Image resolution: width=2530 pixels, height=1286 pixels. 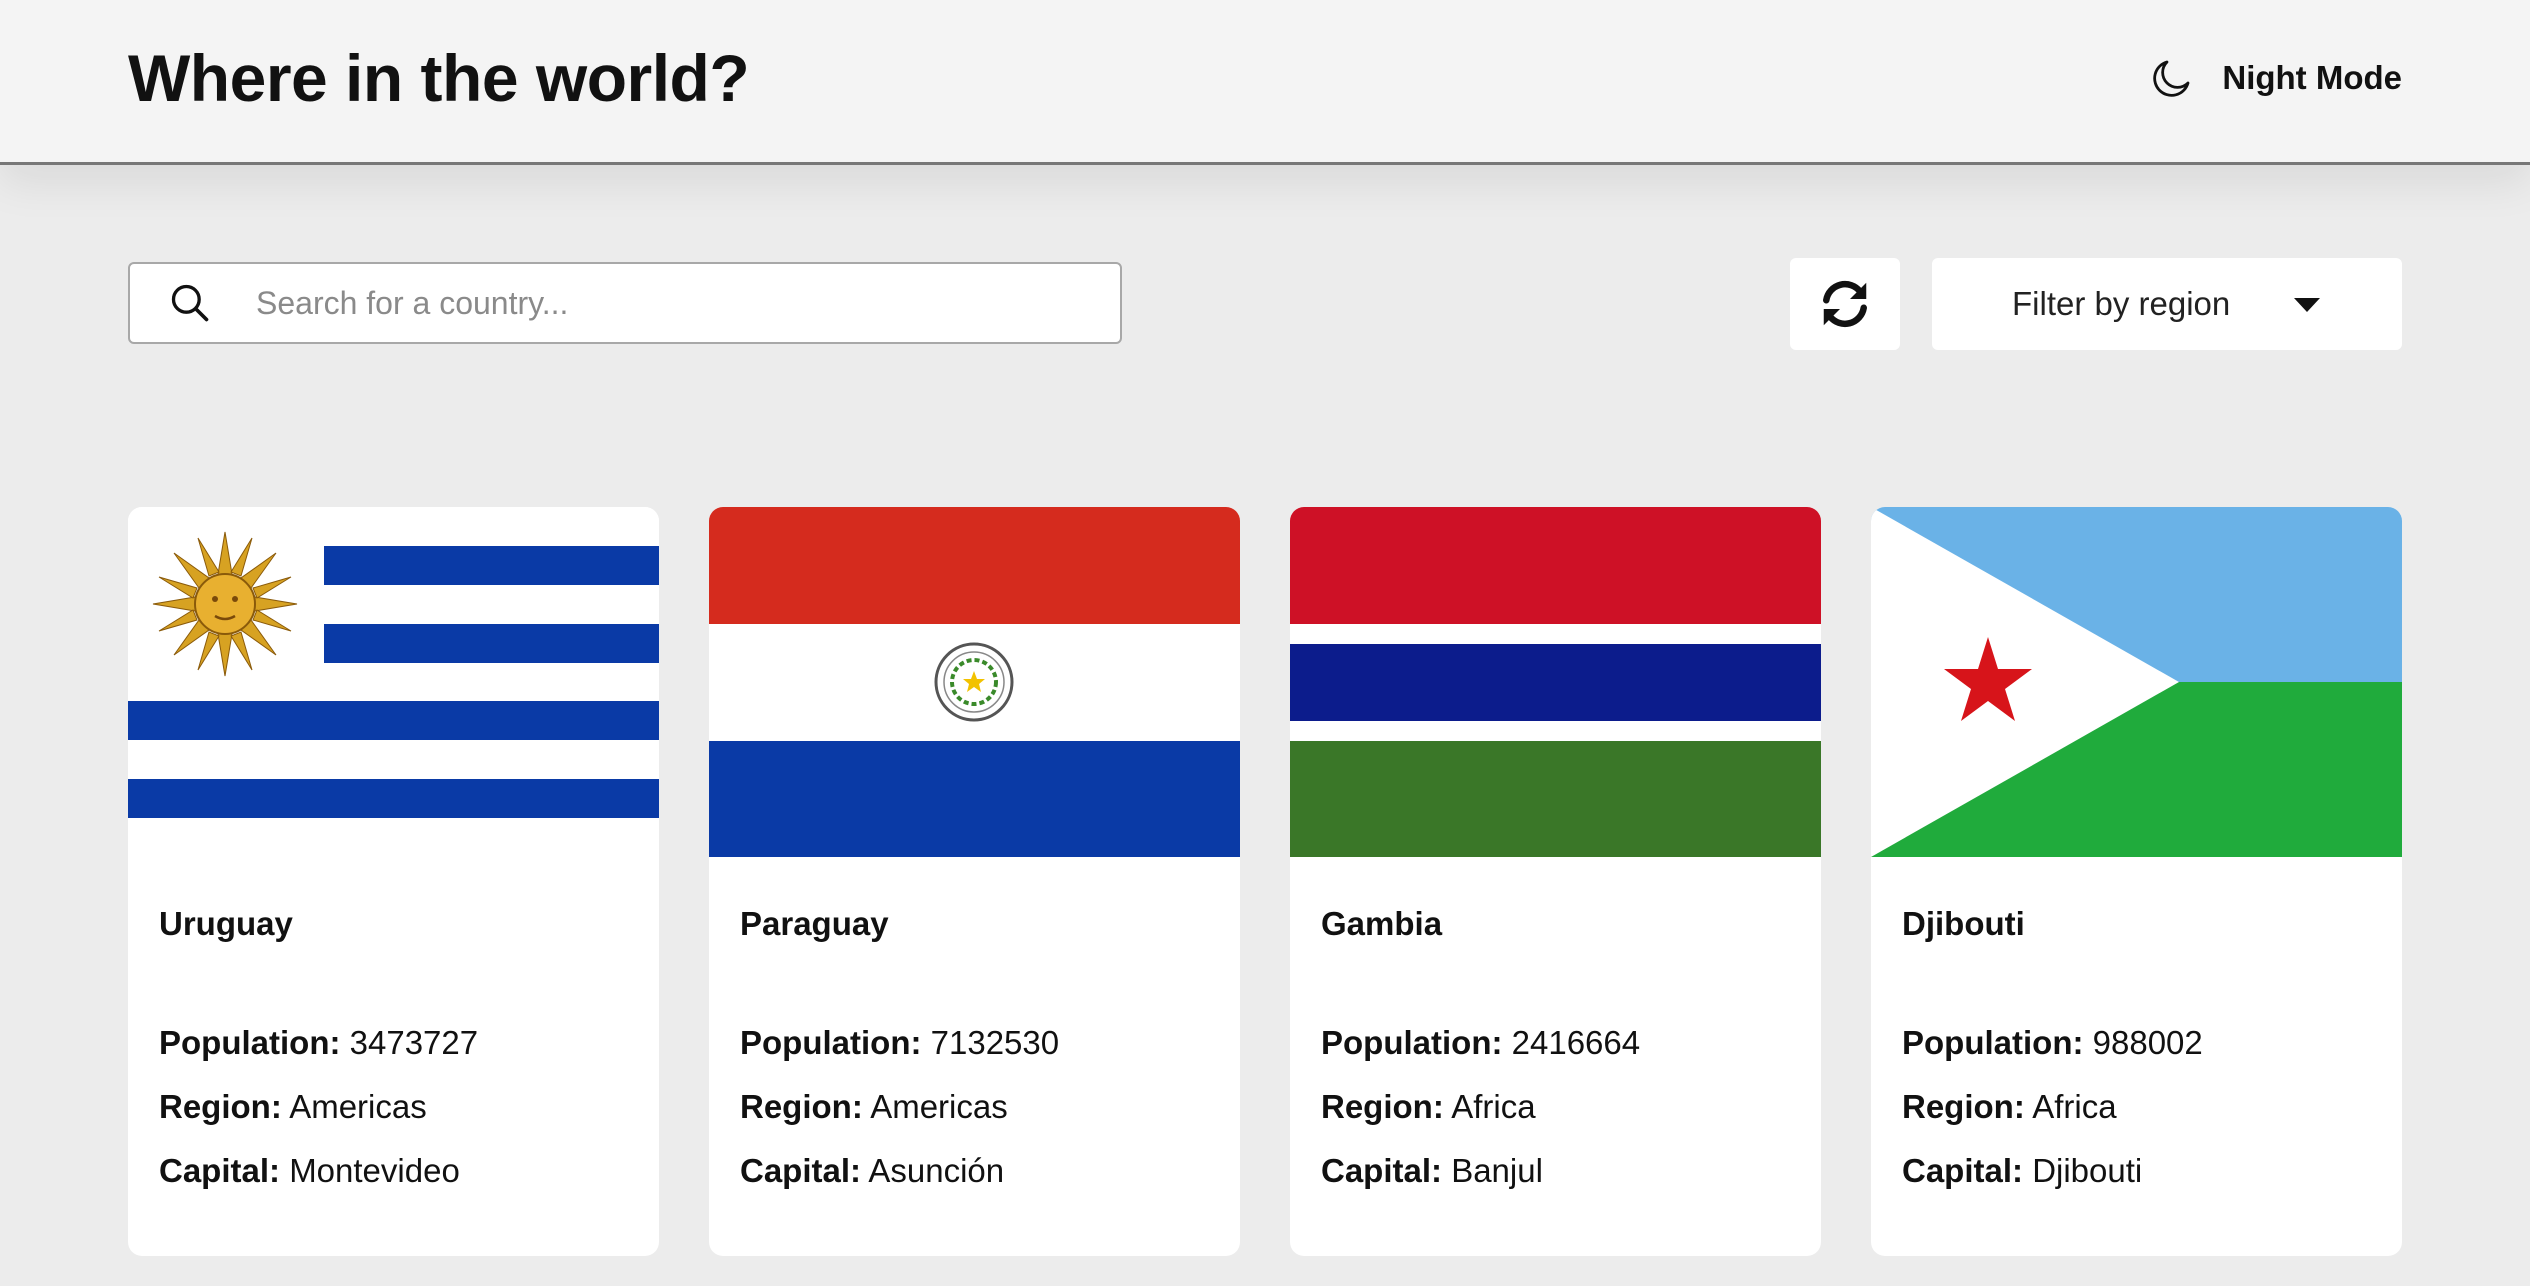 I want to click on search-box, so click(x=625, y=303).